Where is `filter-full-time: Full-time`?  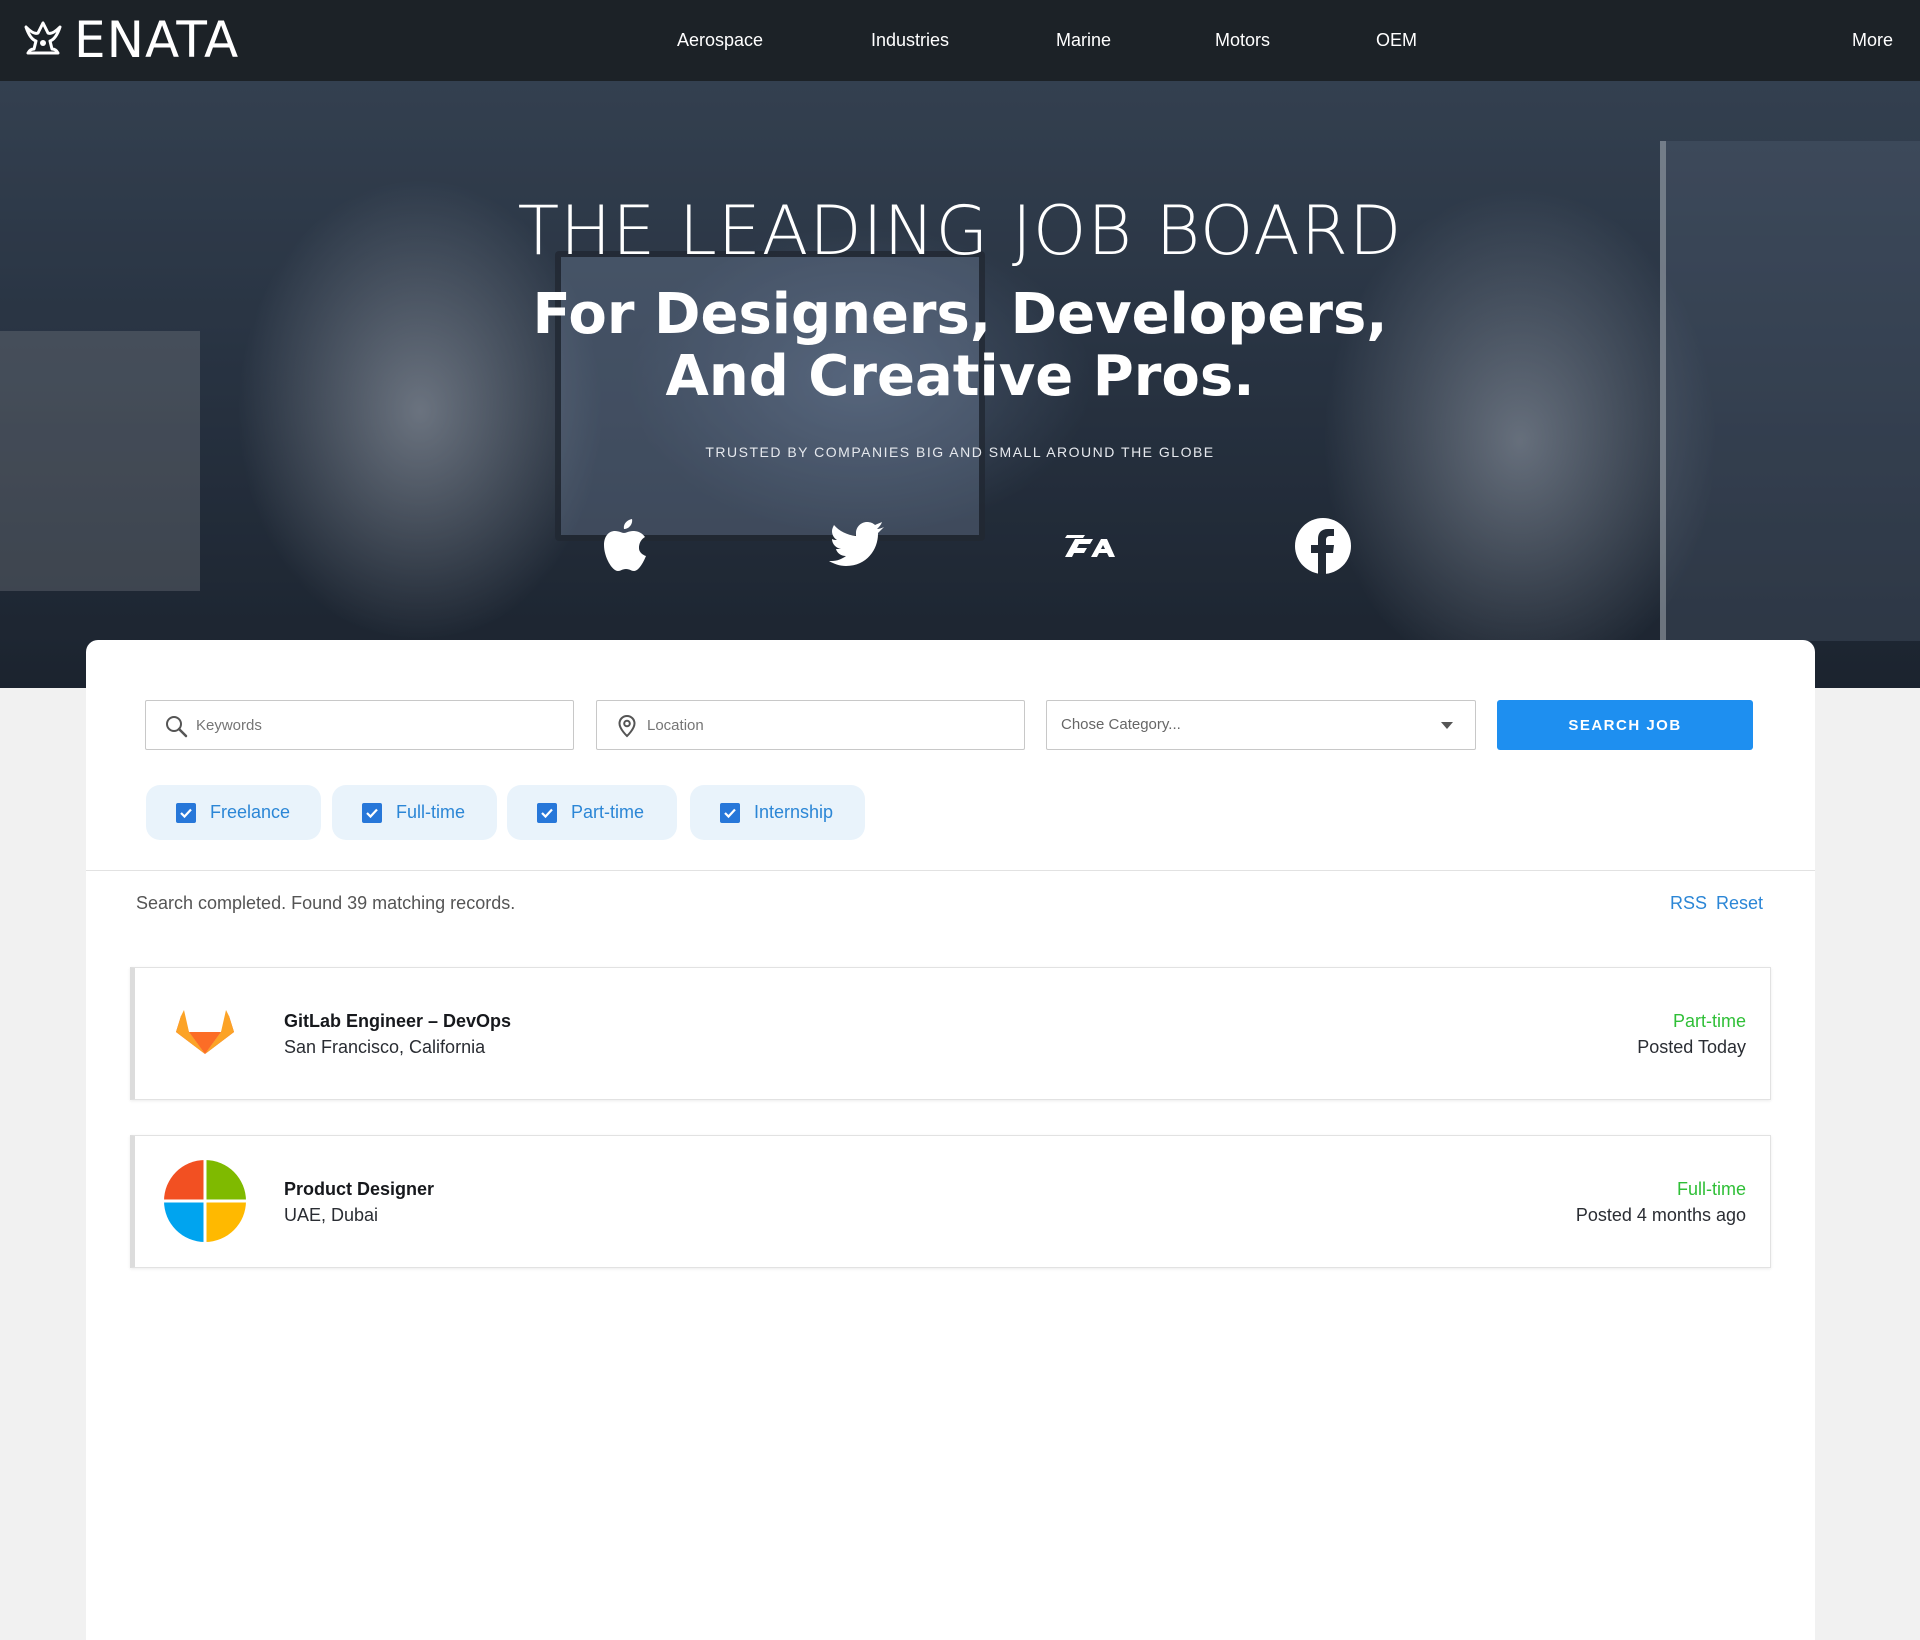
filter-full-time: Full-time is located at coordinates (414, 812).